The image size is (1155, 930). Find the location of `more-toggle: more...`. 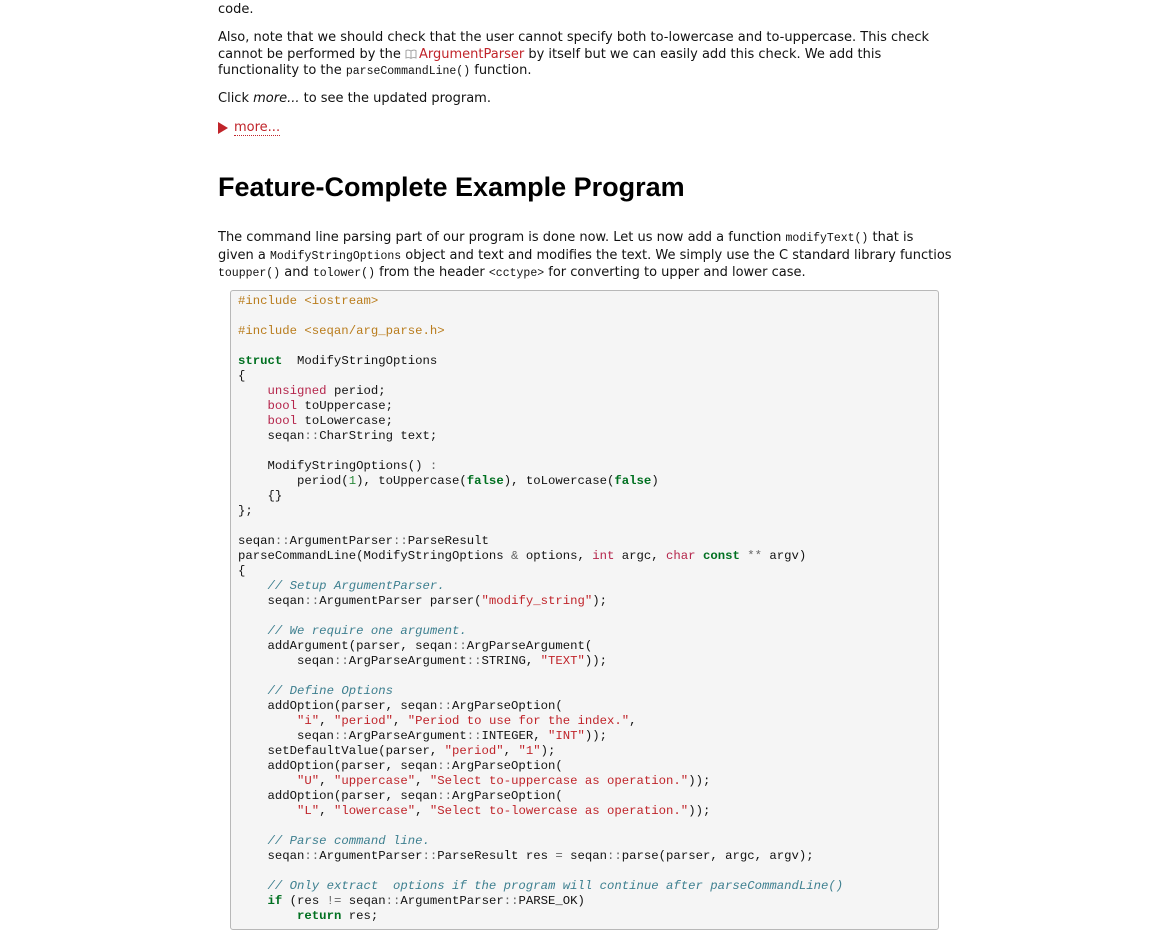

more-toggle: more... is located at coordinates (249, 128).